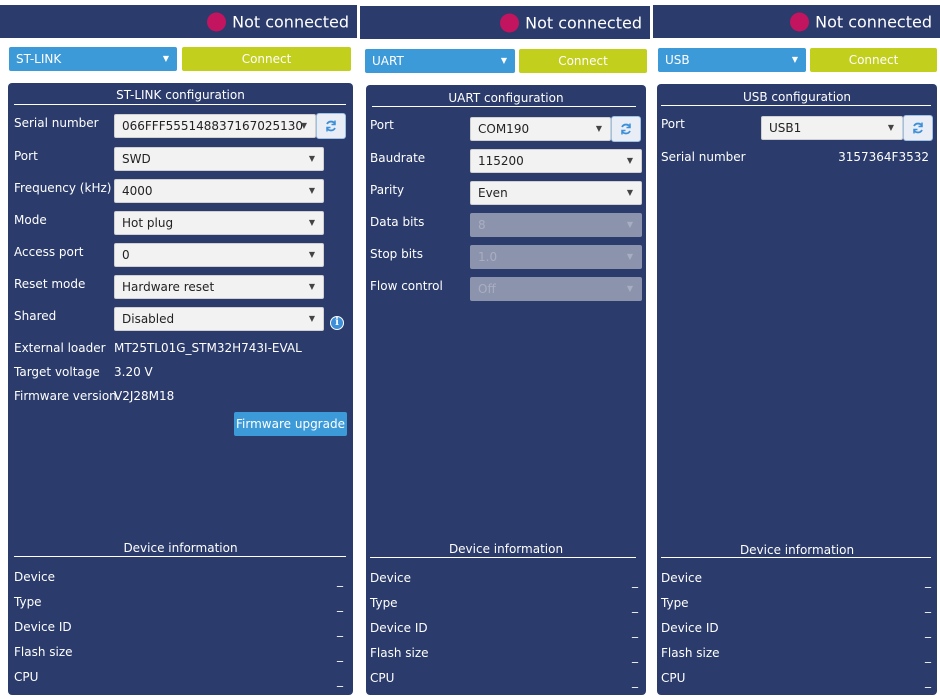 This screenshot has height=699, width=940. I want to click on config-title: USB configuration, so click(797, 97).